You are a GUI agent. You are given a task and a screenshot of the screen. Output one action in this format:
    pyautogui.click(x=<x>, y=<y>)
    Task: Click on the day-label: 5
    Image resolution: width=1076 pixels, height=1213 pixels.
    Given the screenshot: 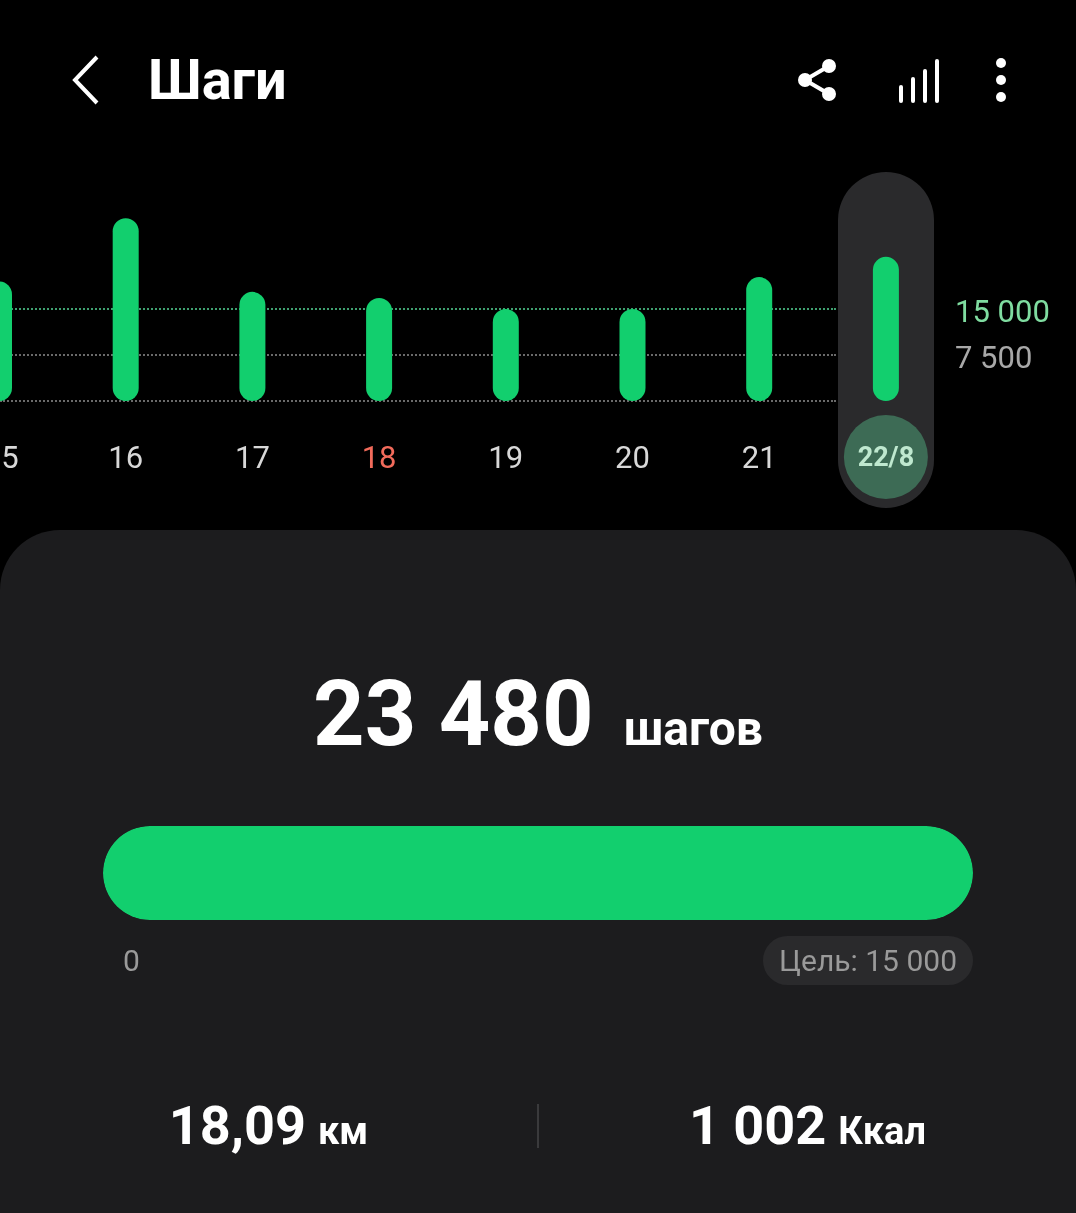 What is the action you would take?
    pyautogui.click(x=10, y=457)
    